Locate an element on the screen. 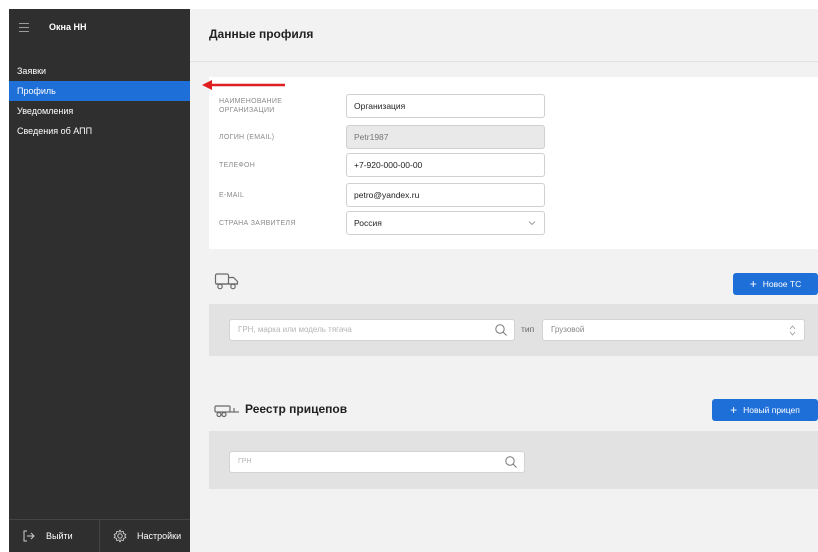 This screenshot has height=552, width=818. add-vehicle-button: + Новое ТС is located at coordinates (775, 284).